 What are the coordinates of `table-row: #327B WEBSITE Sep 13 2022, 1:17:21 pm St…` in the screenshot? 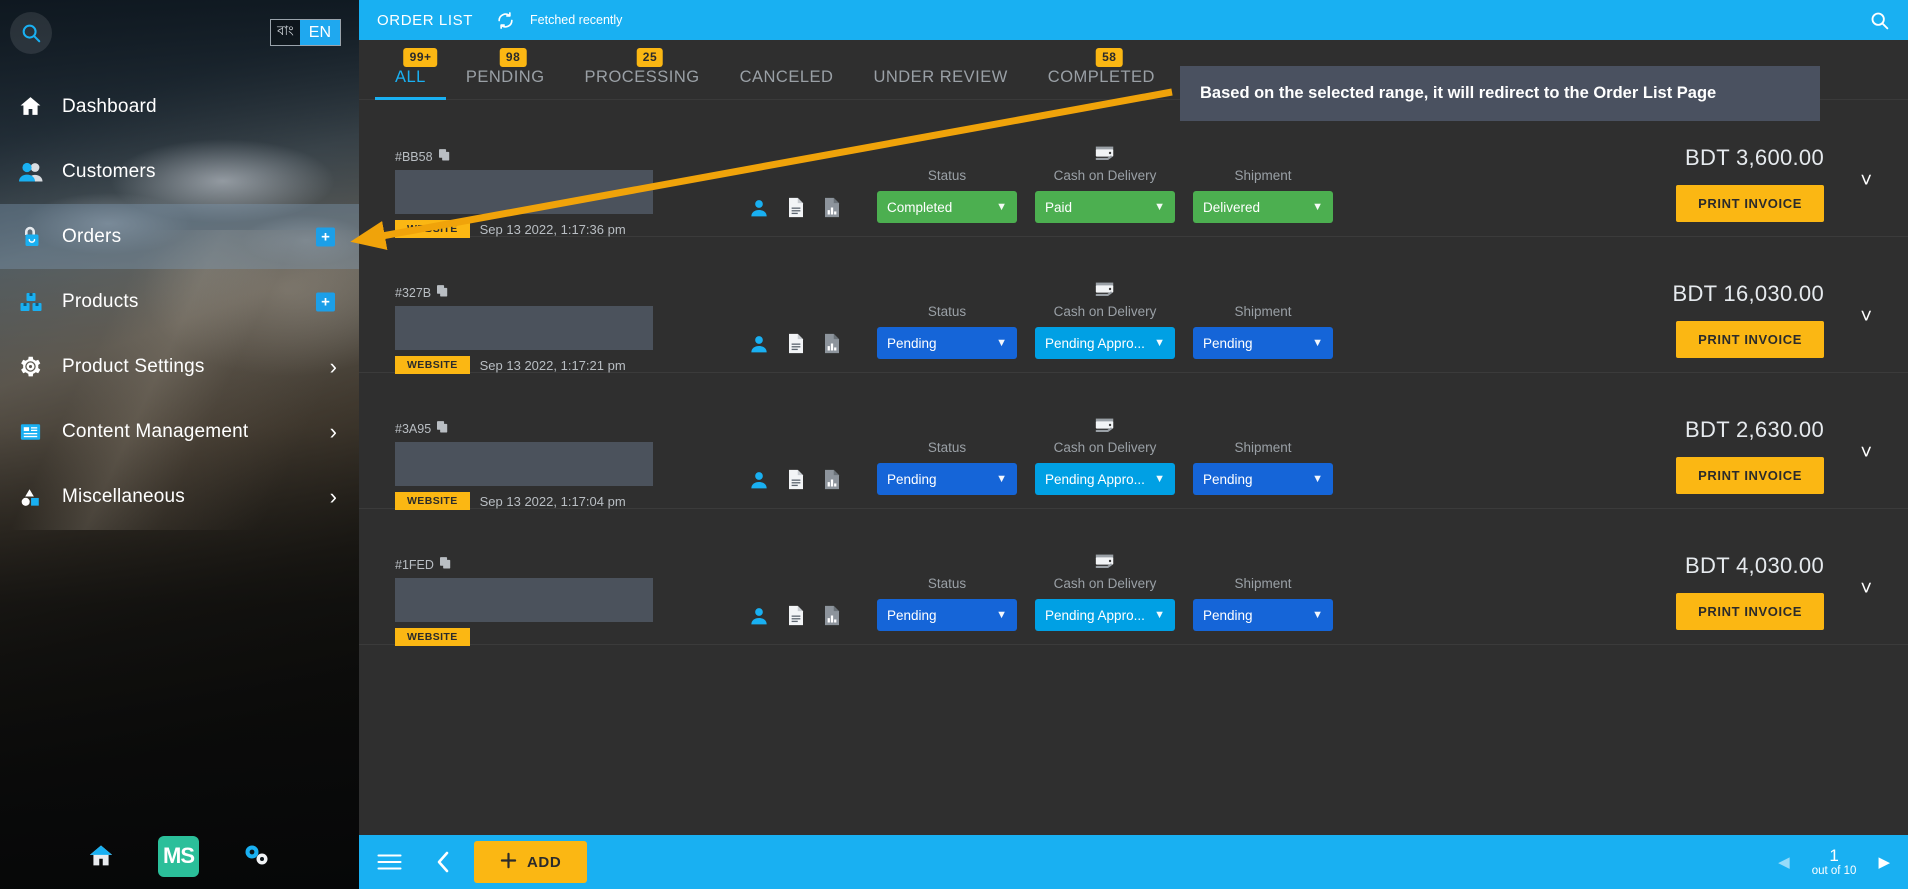 It's located at (1133, 305).